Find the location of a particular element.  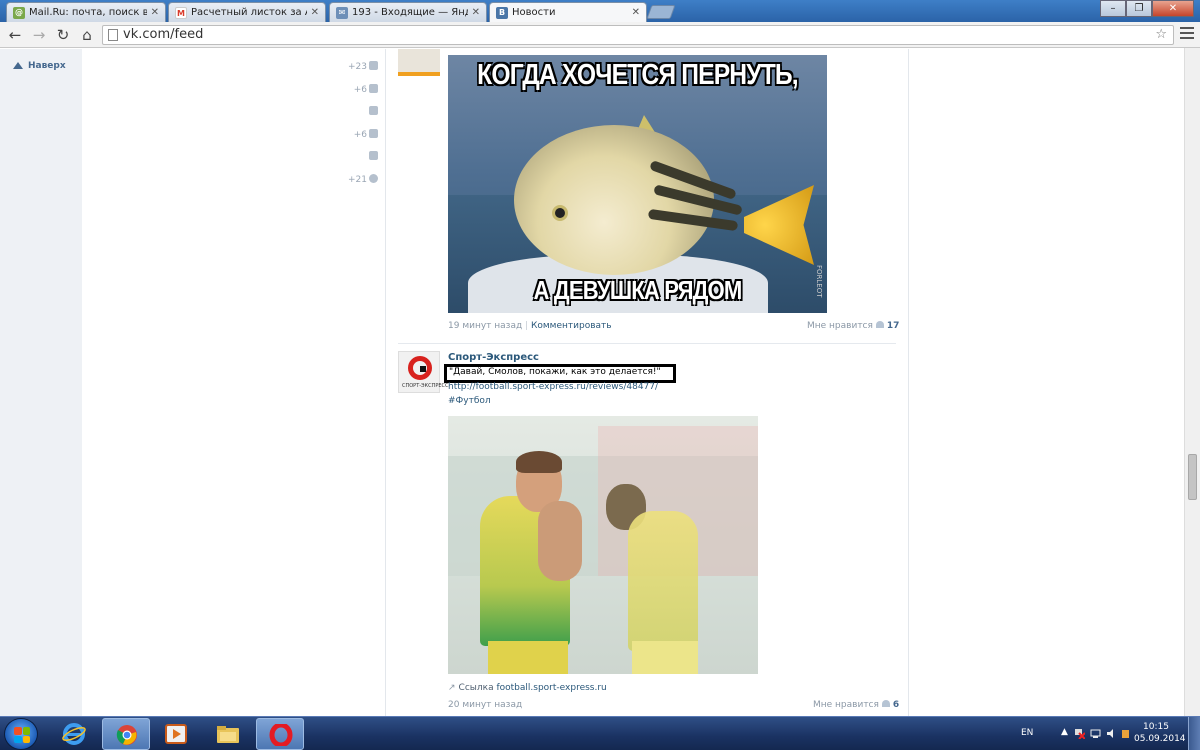

meme-bottom-caption: А ДЕВУШКА РЯДОМ is located at coordinates (638, 290).